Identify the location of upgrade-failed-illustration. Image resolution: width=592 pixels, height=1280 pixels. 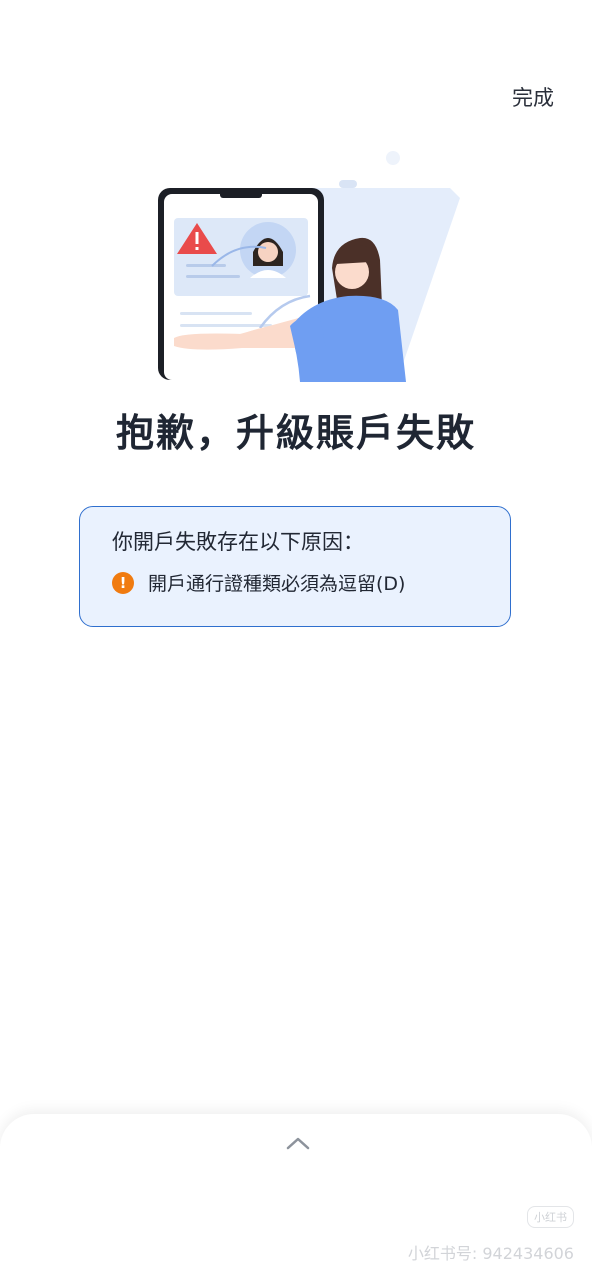
(309, 266).